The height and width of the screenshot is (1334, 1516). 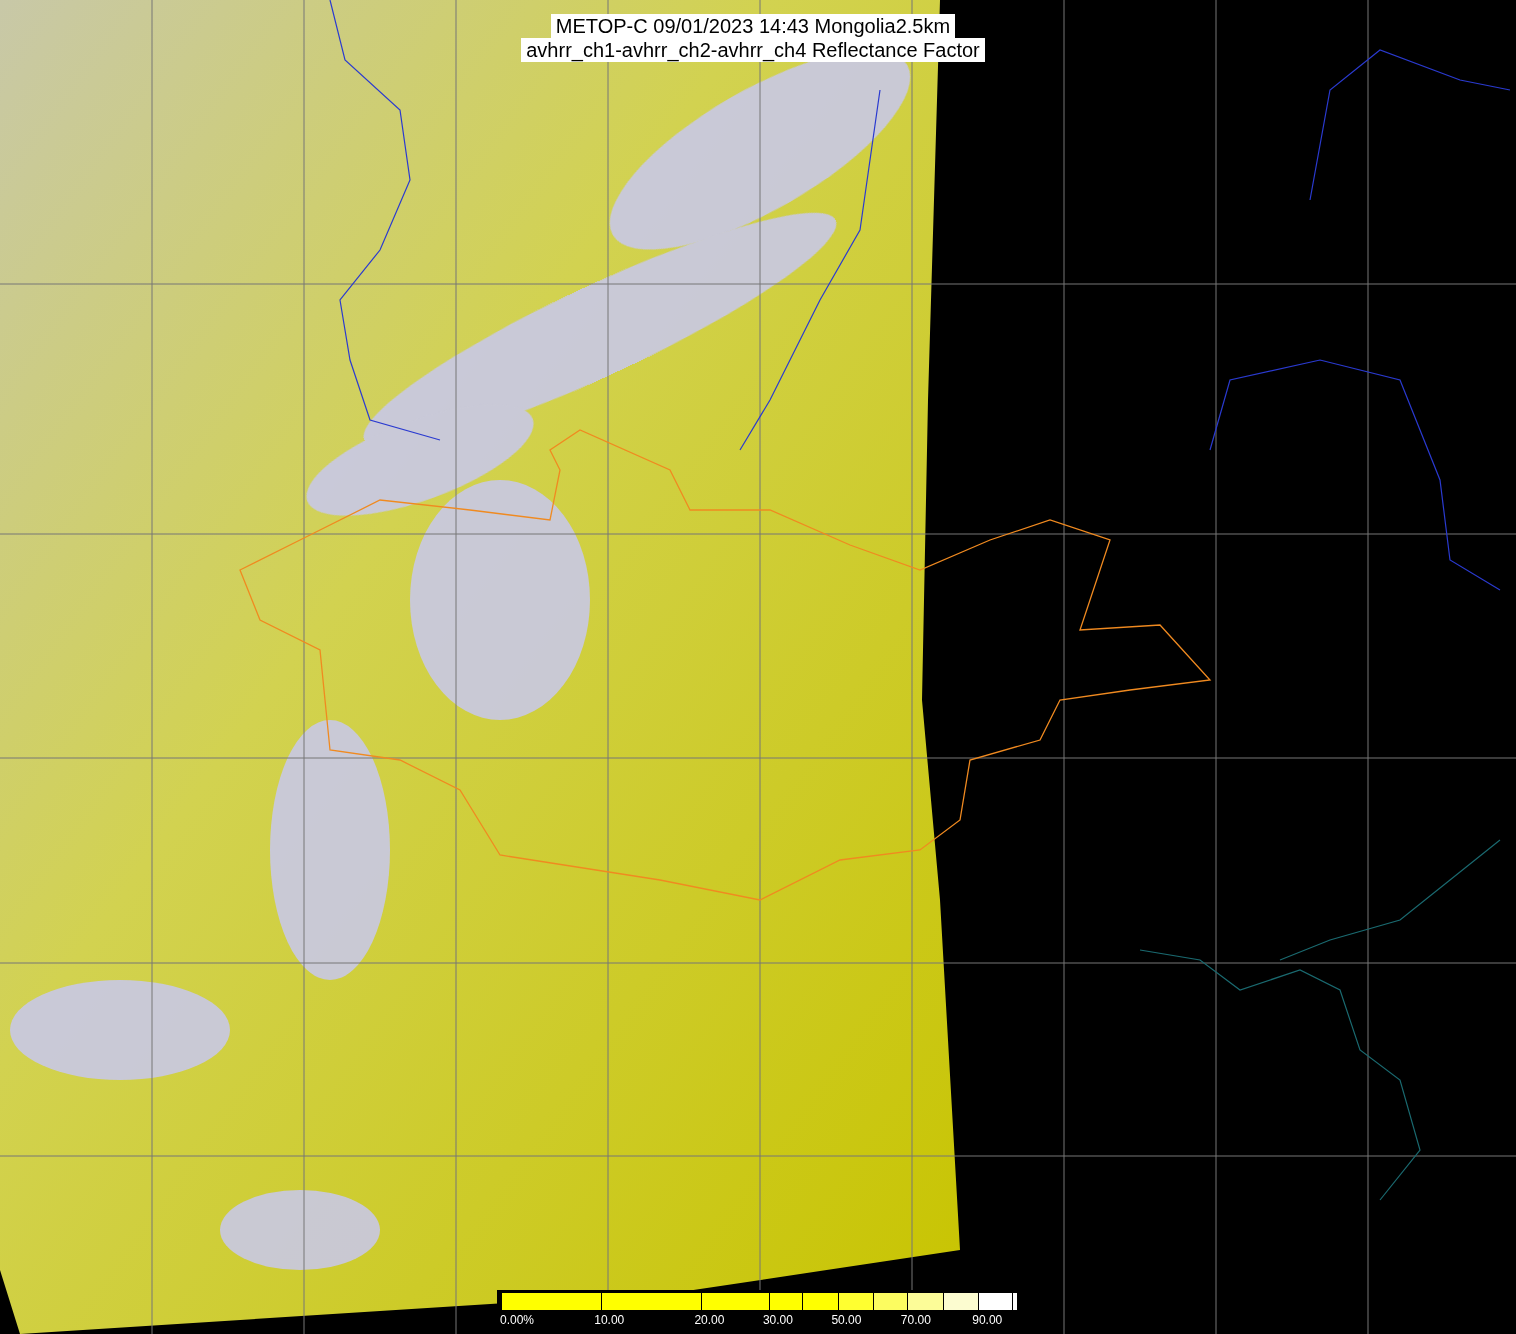 What do you see at coordinates (987, 1320) in the screenshot?
I see `colorbar-label: 90.00` at bounding box center [987, 1320].